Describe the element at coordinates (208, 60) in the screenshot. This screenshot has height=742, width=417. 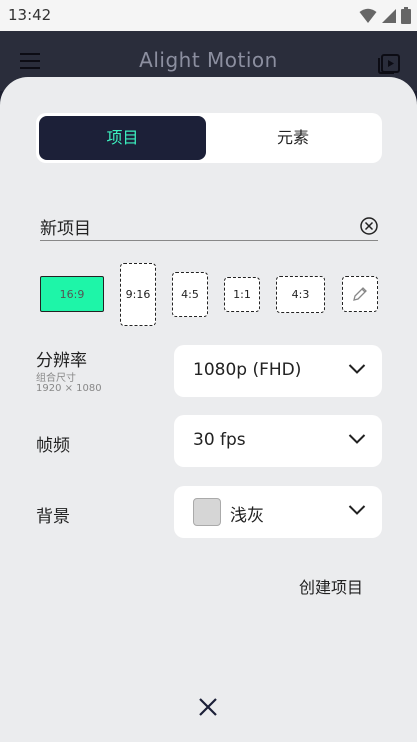
I see `app-title: Alight Motion` at that location.